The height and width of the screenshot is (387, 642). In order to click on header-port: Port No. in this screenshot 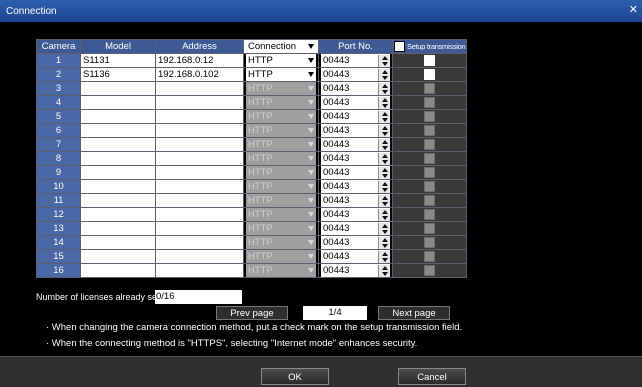, I will do `click(355, 46)`.